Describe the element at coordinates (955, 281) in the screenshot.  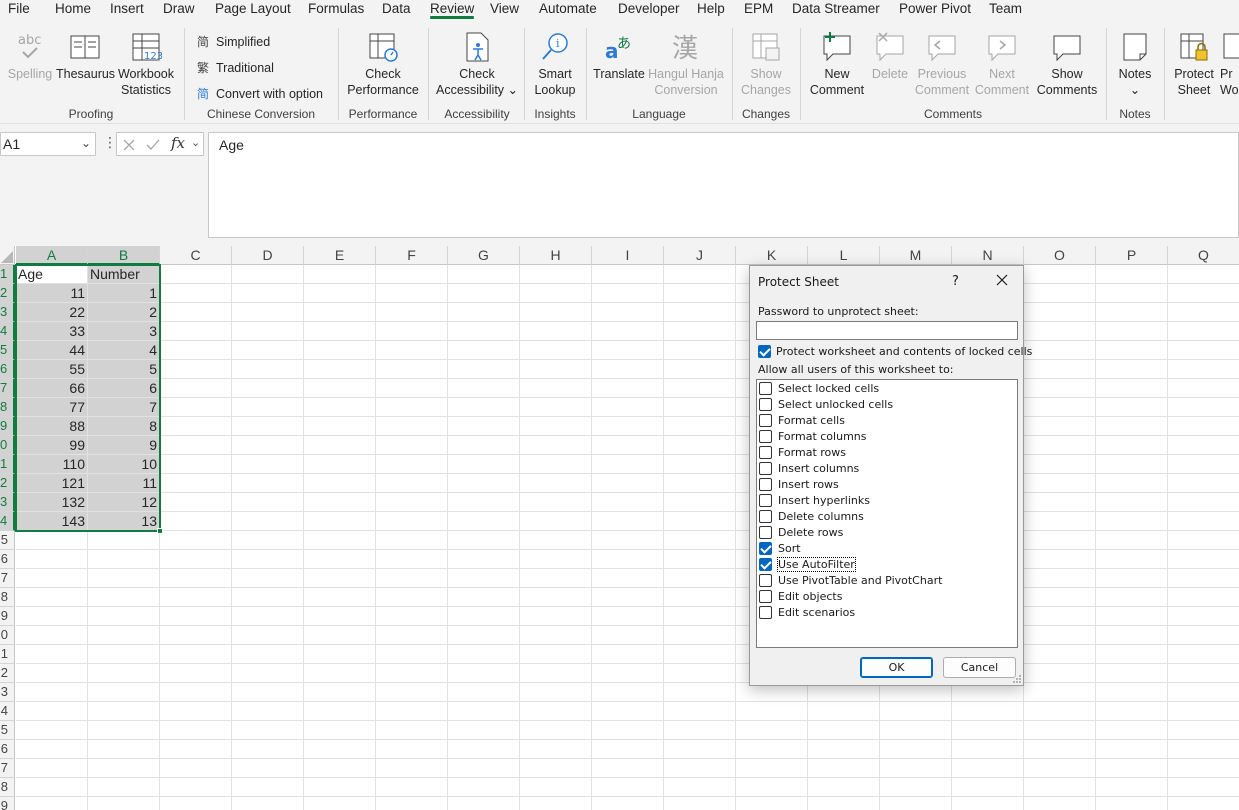
I see `help-button: ?` at that location.